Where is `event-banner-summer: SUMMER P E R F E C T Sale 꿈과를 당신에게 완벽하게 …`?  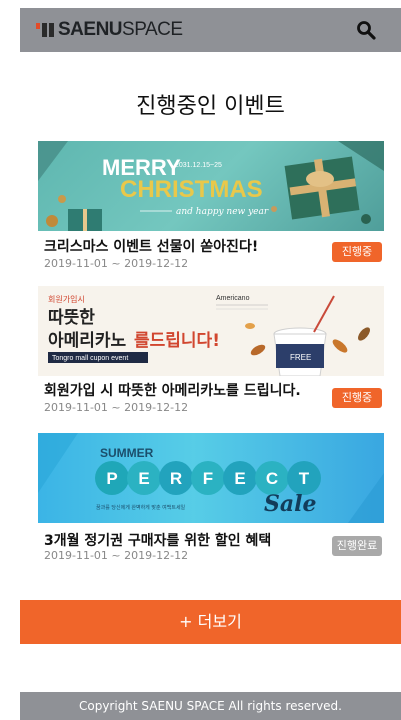 event-banner-summer: SUMMER P E R F E C T Sale 꿈과를 당신에게 완벽하게 … is located at coordinates (211, 478).